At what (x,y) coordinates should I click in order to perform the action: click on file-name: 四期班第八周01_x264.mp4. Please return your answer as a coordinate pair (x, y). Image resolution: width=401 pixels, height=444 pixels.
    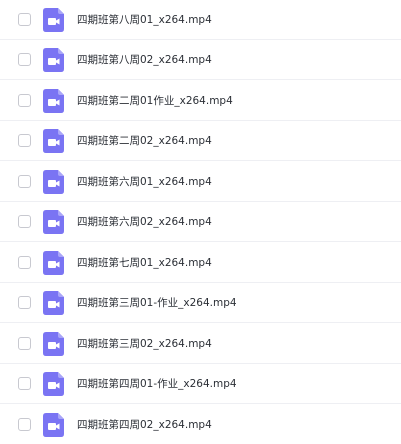
    Looking at the image, I should click on (144, 20).